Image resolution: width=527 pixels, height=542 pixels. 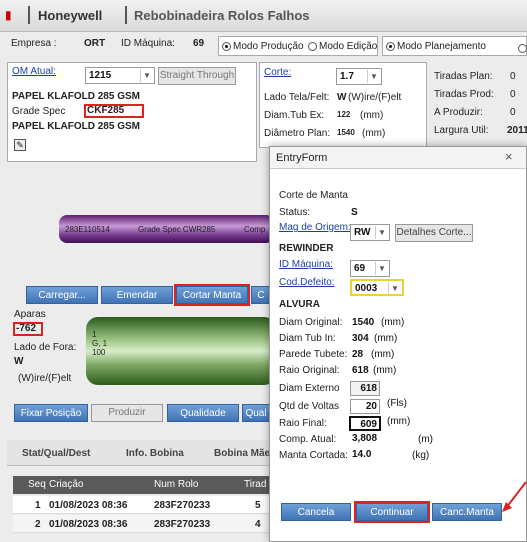 What do you see at coordinates (365, 388) in the screenshot?
I see `diam-externo-field: 618` at bounding box center [365, 388].